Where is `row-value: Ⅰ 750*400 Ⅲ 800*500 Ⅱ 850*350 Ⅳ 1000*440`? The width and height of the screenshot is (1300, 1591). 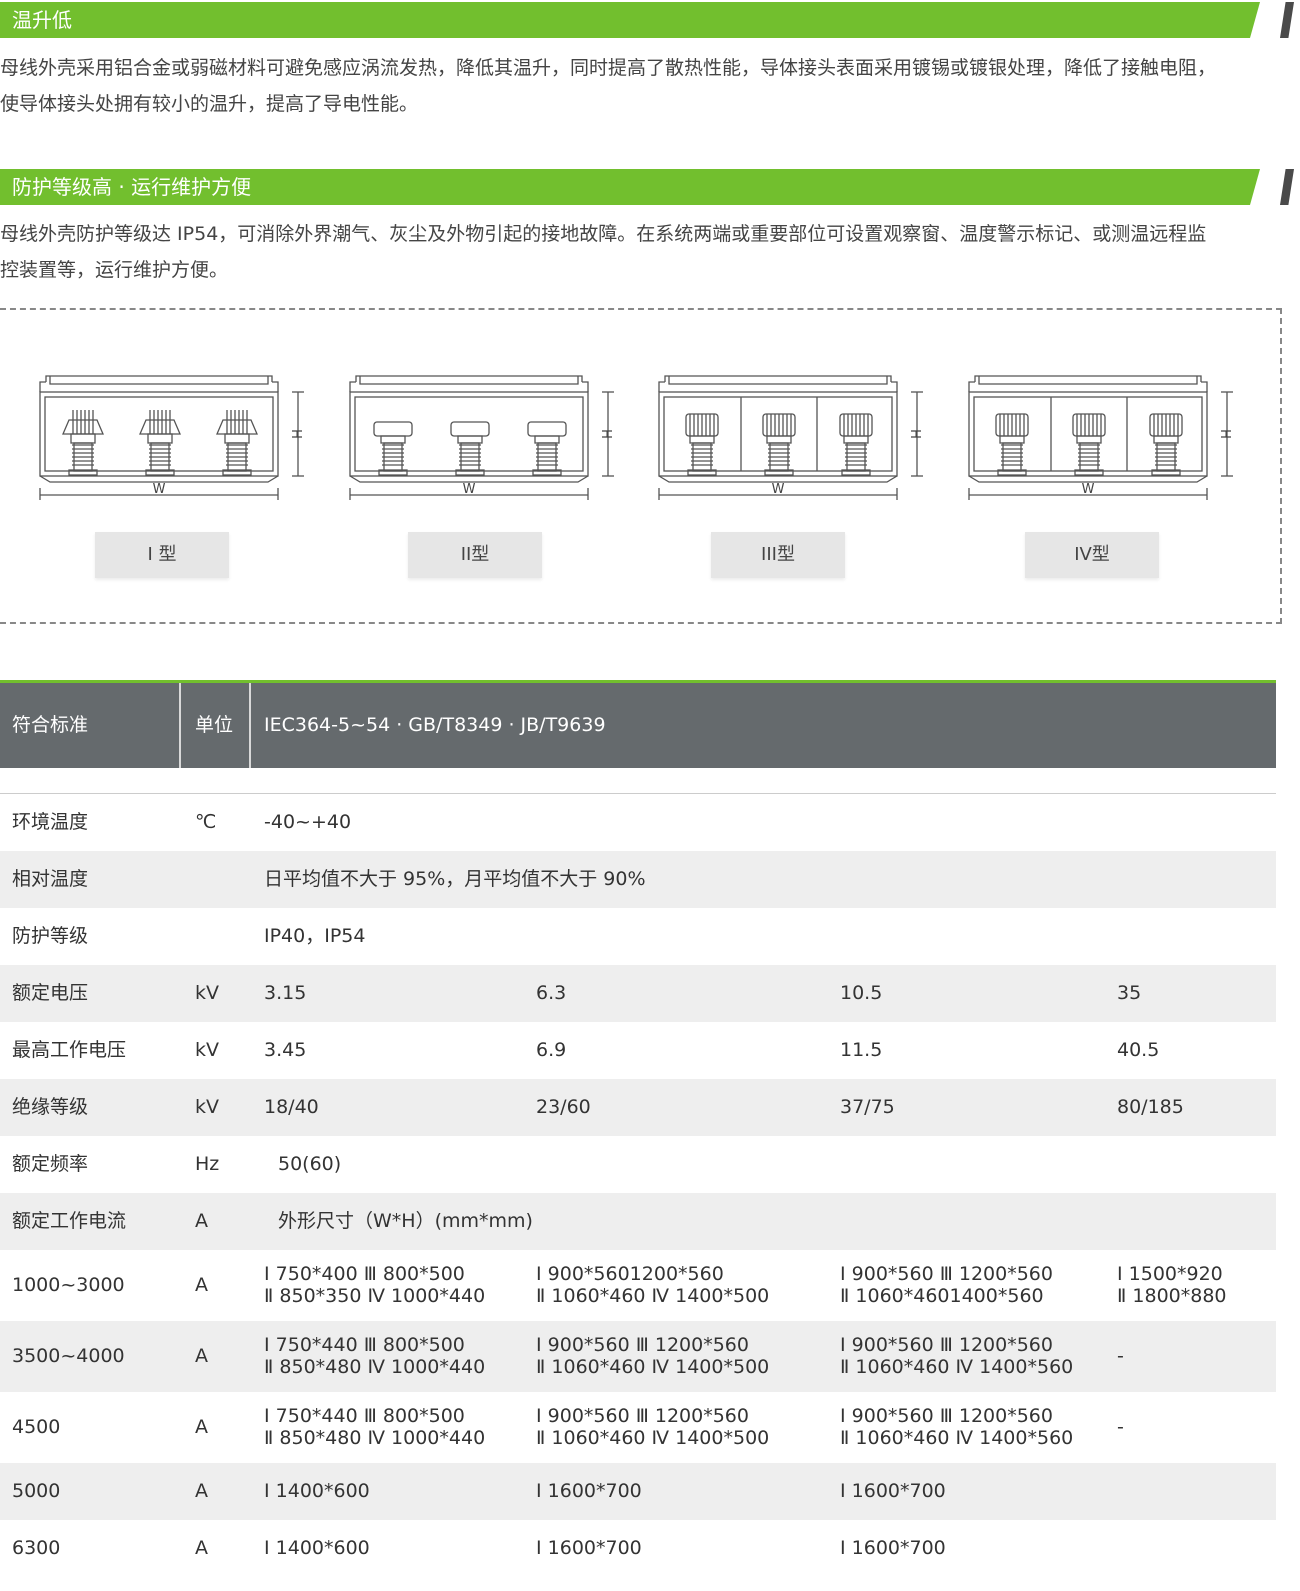 row-value: Ⅰ 750*400 Ⅲ 800*500 Ⅱ 850*350 Ⅳ 1000*440 is located at coordinates (375, 1285).